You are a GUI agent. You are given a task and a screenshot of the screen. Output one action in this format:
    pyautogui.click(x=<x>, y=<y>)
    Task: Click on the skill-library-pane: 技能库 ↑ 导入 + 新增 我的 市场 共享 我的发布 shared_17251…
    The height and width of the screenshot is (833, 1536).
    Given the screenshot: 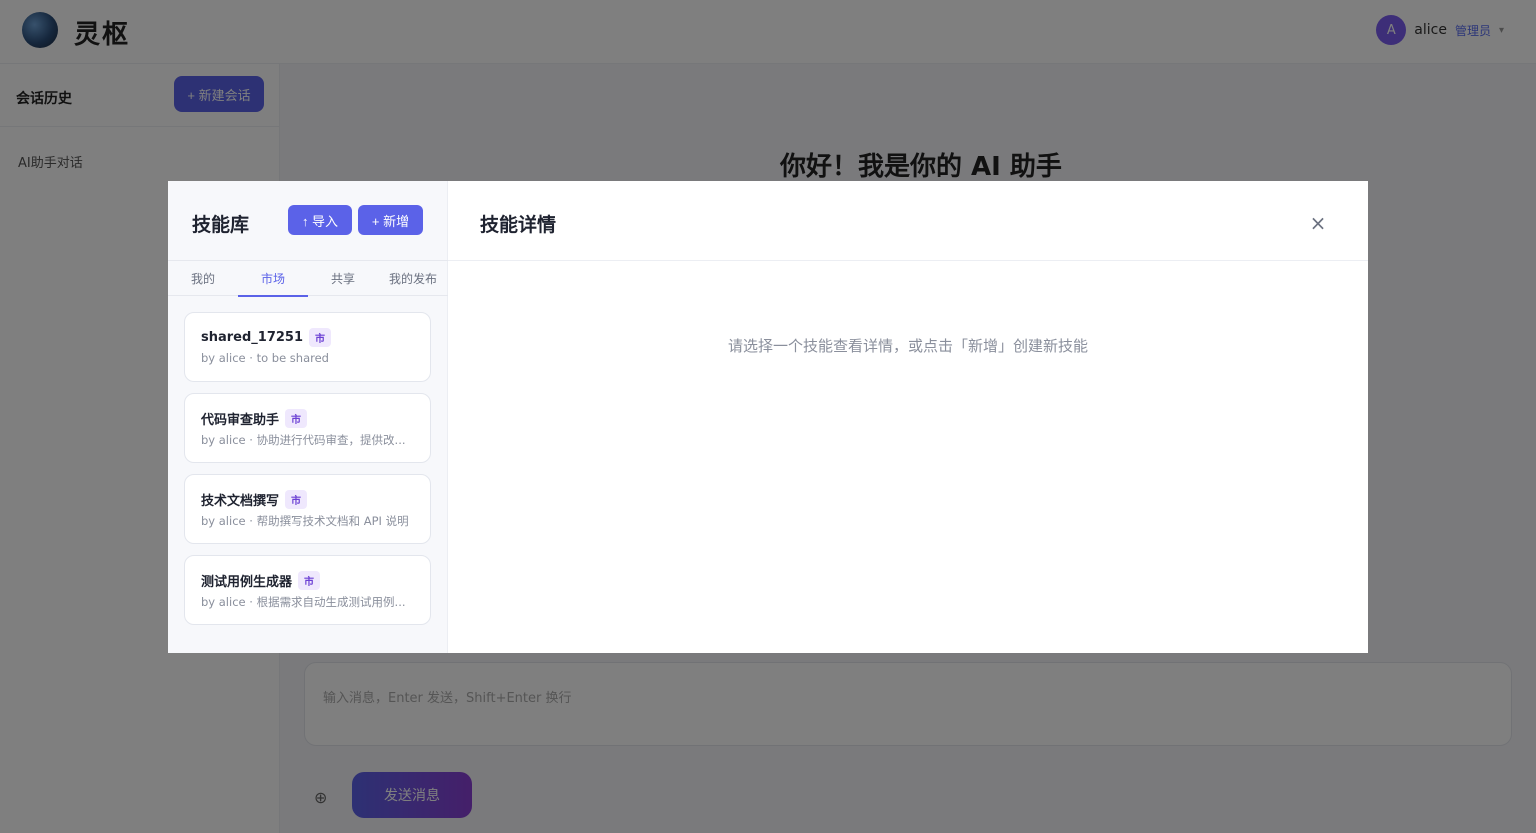 What is the action you would take?
    pyautogui.click(x=308, y=417)
    